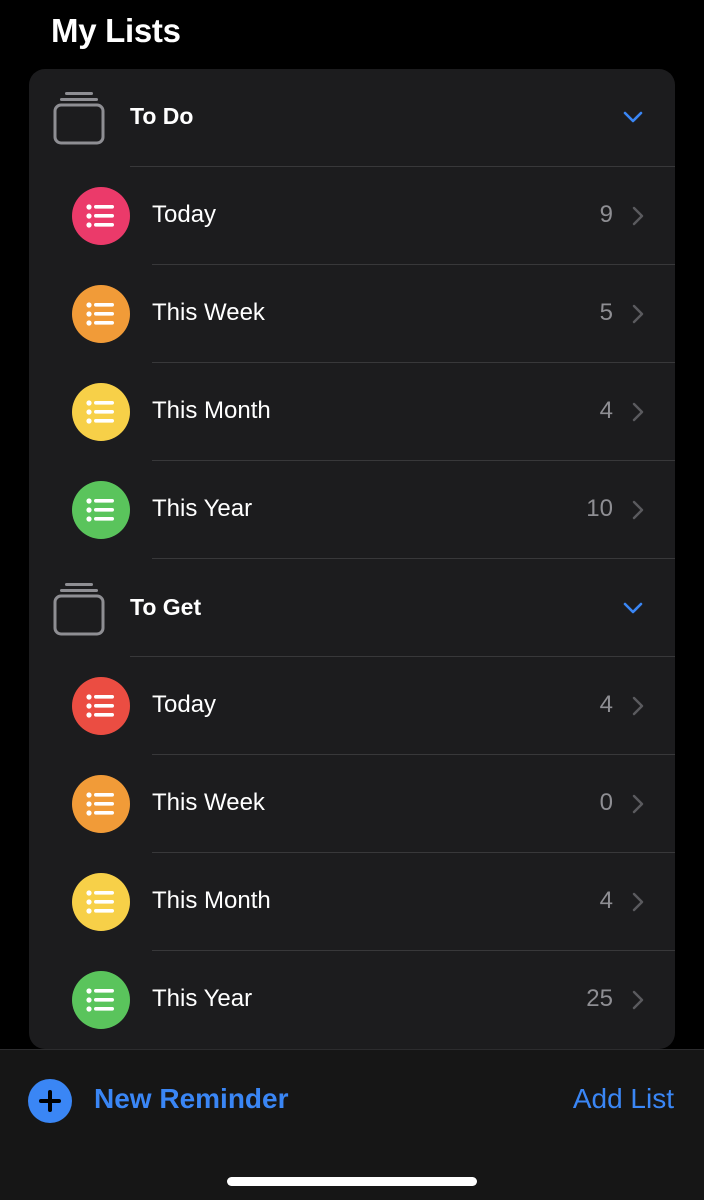 The width and height of the screenshot is (704, 1200). What do you see at coordinates (352, 1000) in the screenshot?
I see `list-row-to-get-this-year: This Year 25` at bounding box center [352, 1000].